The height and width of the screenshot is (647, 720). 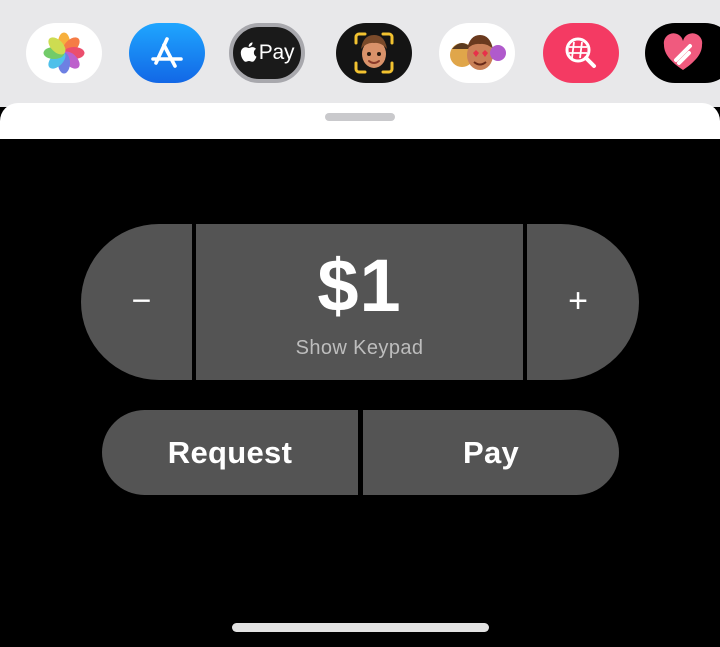 What do you see at coordinates (360, 452) in the screenshot?
I see `payment-actions: Request Pay` at bounding box center [360, 452].